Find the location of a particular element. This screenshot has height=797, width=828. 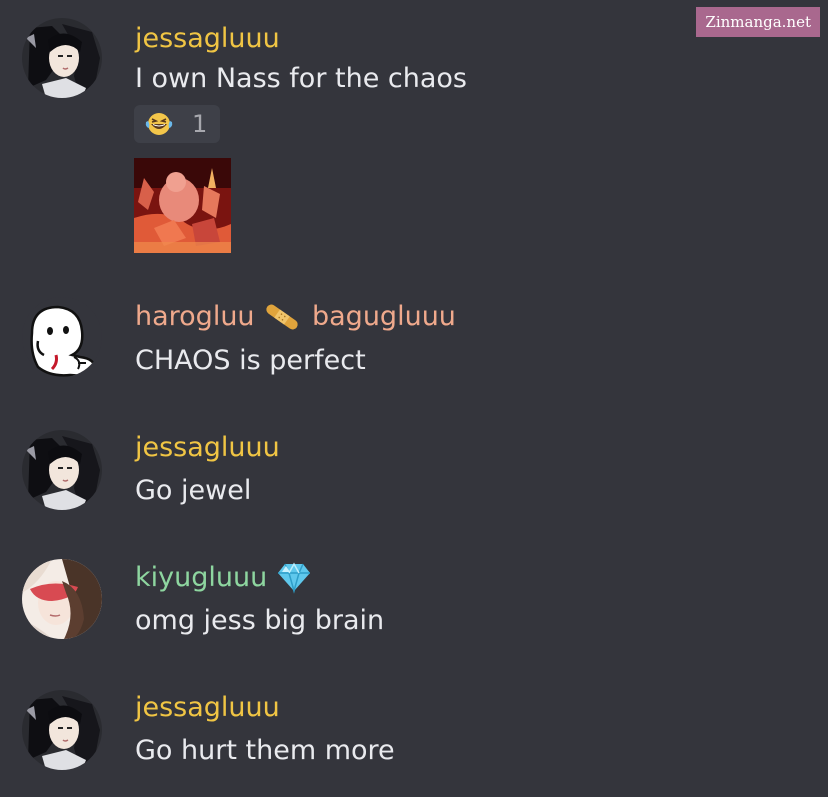

bandaid-icon is located at coordinates (282, 317).